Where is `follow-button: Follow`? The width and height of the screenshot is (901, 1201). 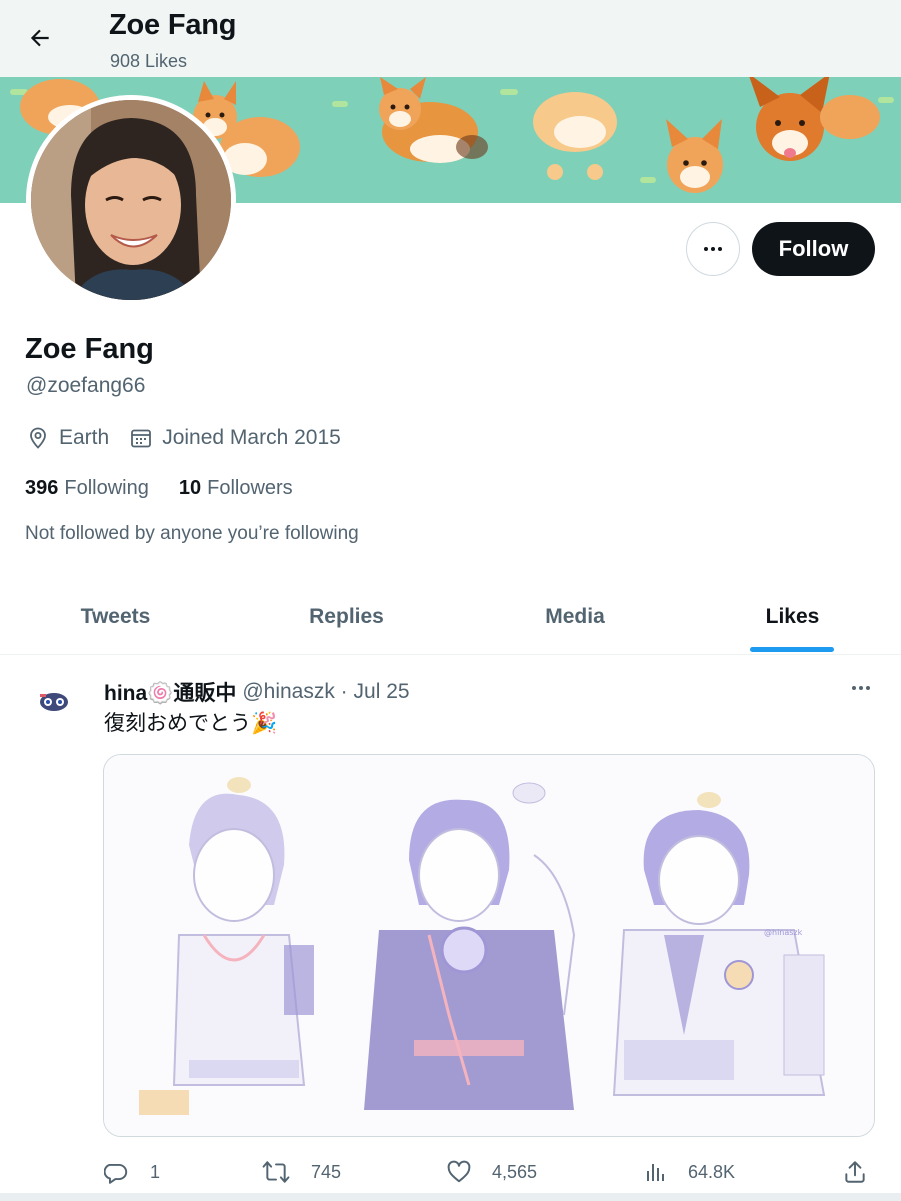 follow-button: Follow is located at coordinates (813, 249).